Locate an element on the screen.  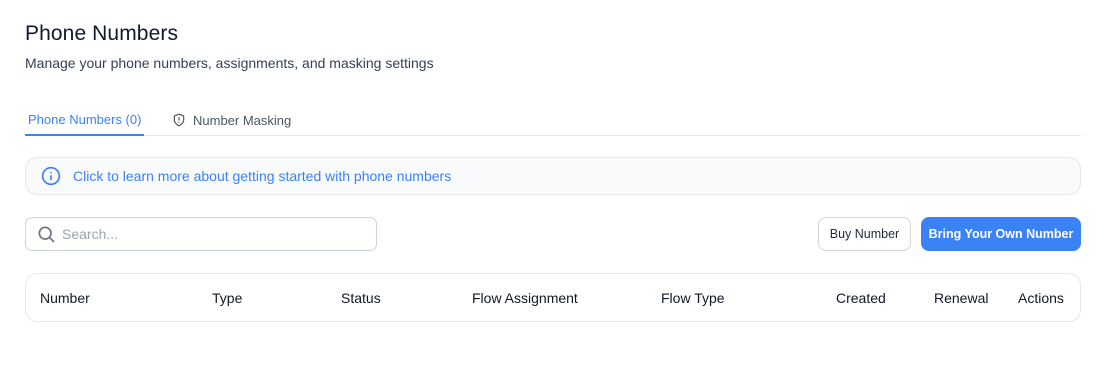
search-box is located at coordinates (201, 234).